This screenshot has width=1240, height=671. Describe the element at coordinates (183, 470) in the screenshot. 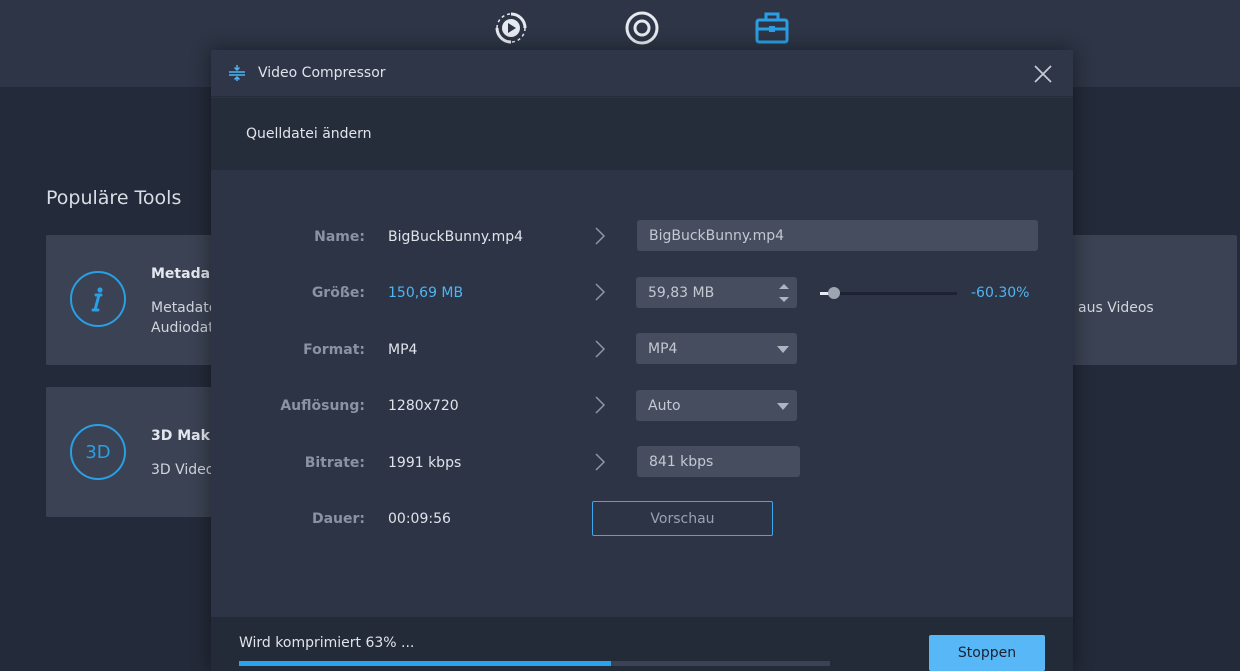

I see `tool-card-desc-line: 3D Video` at that location.